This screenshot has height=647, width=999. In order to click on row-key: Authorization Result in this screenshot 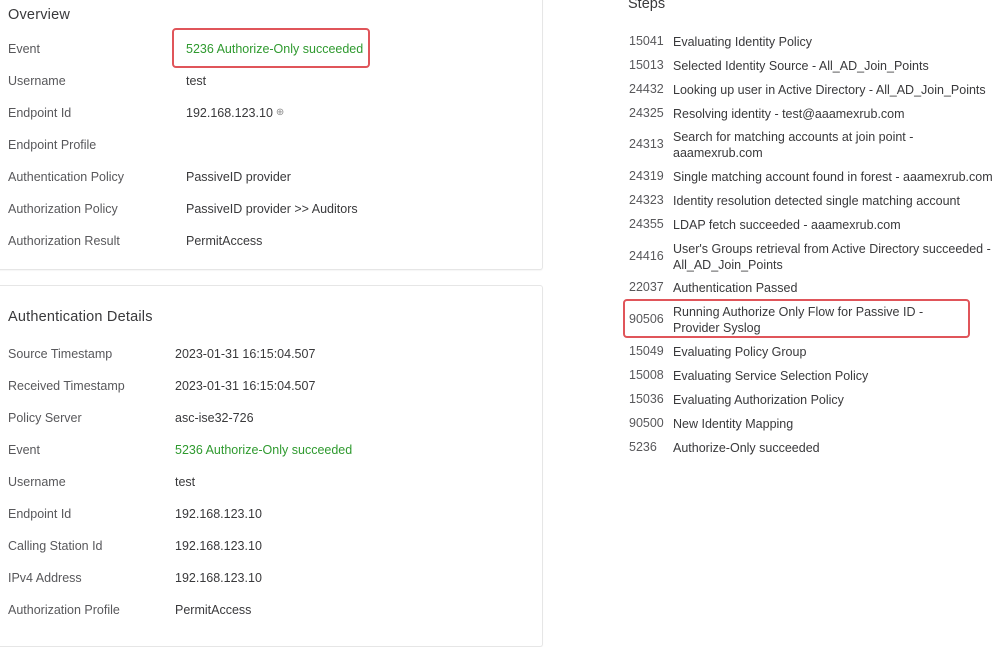, I will do `click(64, 241)`.